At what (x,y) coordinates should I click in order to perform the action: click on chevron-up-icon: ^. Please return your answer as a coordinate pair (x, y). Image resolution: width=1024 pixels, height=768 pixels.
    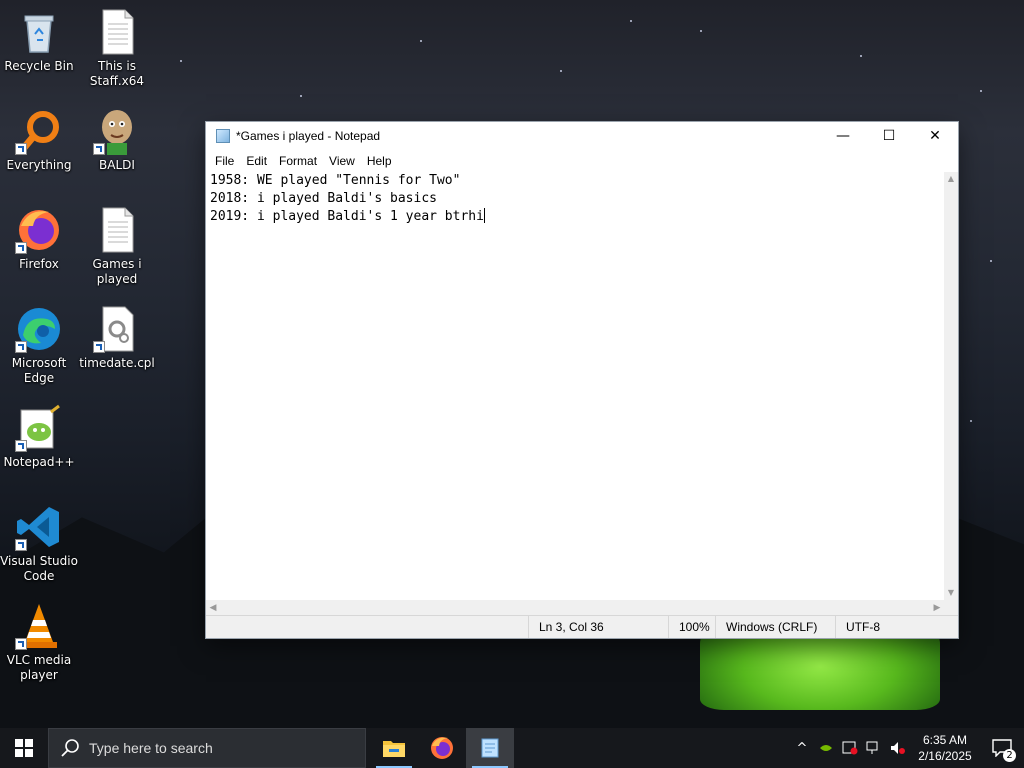
    Looking at the image, I should click on (802, 748).